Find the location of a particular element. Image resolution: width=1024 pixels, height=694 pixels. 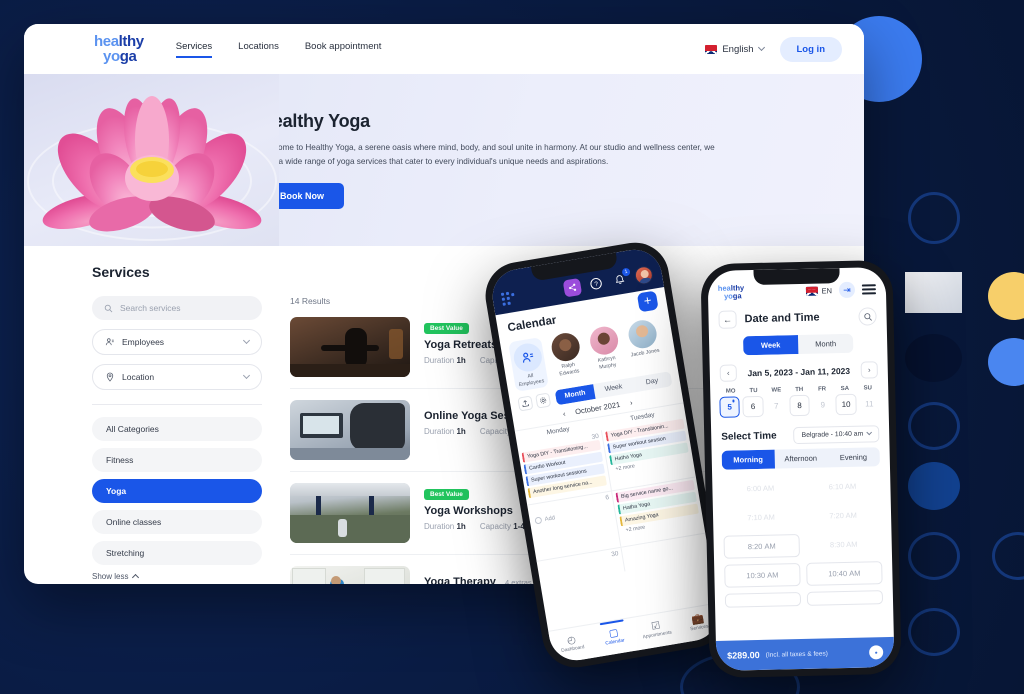

booking-language-selector: EN is located at coordinates (818, 291).